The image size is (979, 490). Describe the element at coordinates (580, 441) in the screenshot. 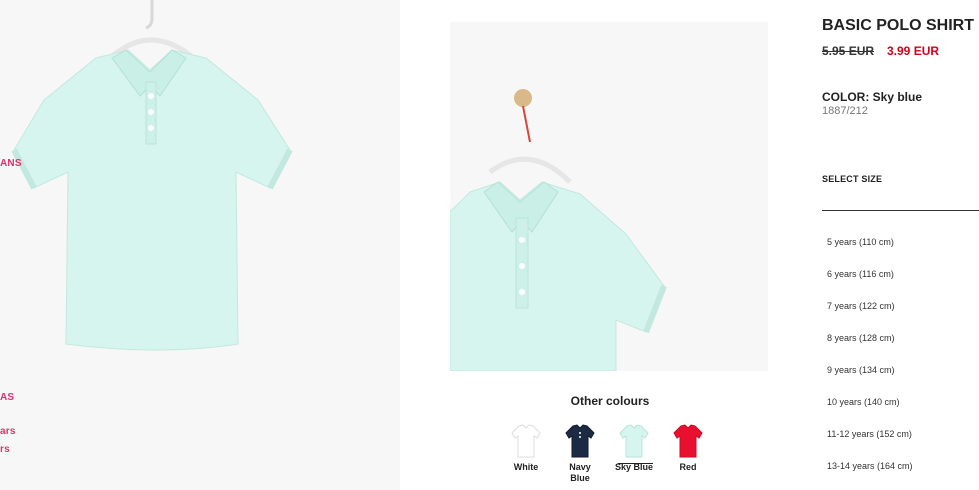

I see `navy-polo-icon` at that location.